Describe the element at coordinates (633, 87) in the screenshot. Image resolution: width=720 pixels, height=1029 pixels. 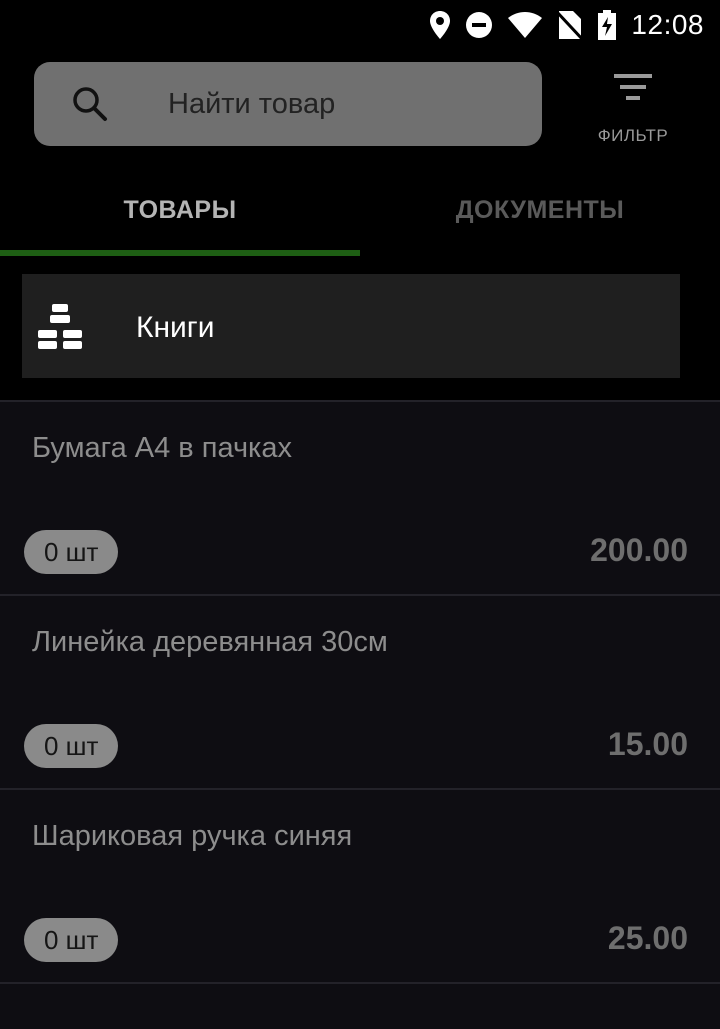
I see `filter-icon` at that location.